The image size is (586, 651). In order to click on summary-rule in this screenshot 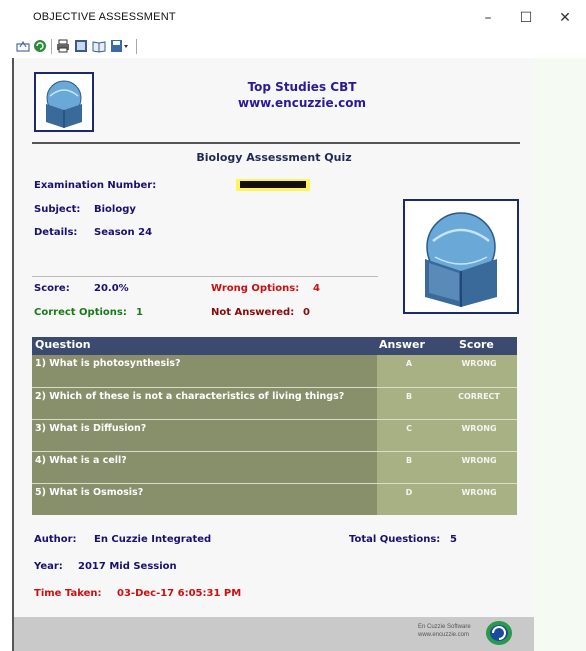, I will do `click(205, 276)`.